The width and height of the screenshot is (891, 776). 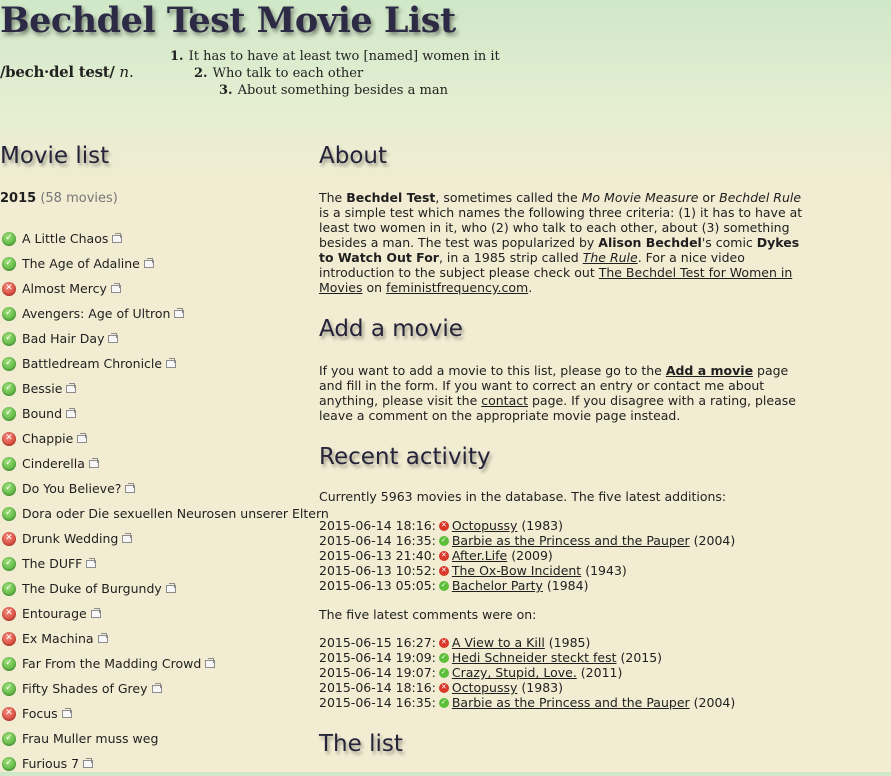 I want to click on contact-link: contact, so click(x=504, y=400).